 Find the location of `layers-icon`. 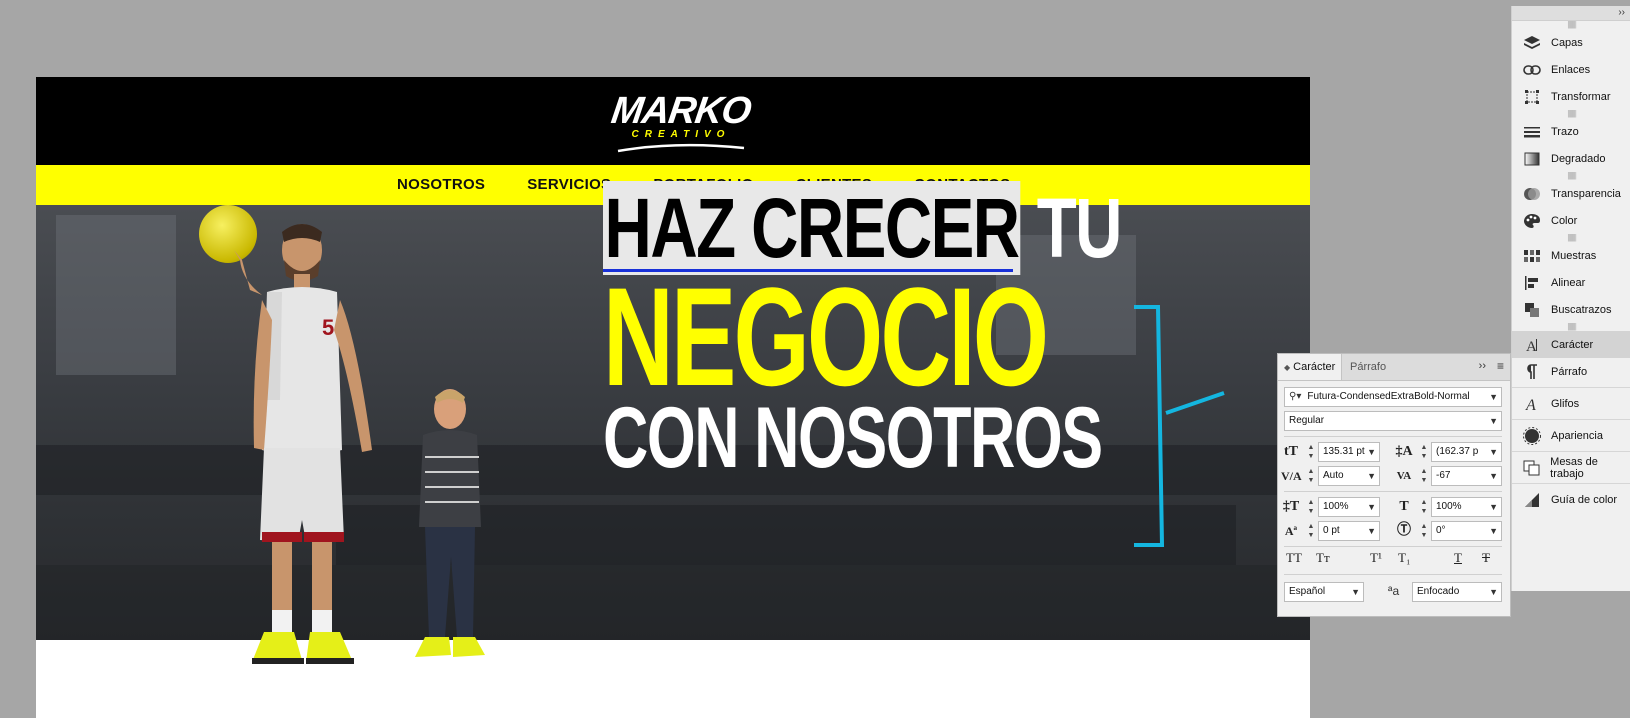

layers-icon is located at coordinates (1532, 43).